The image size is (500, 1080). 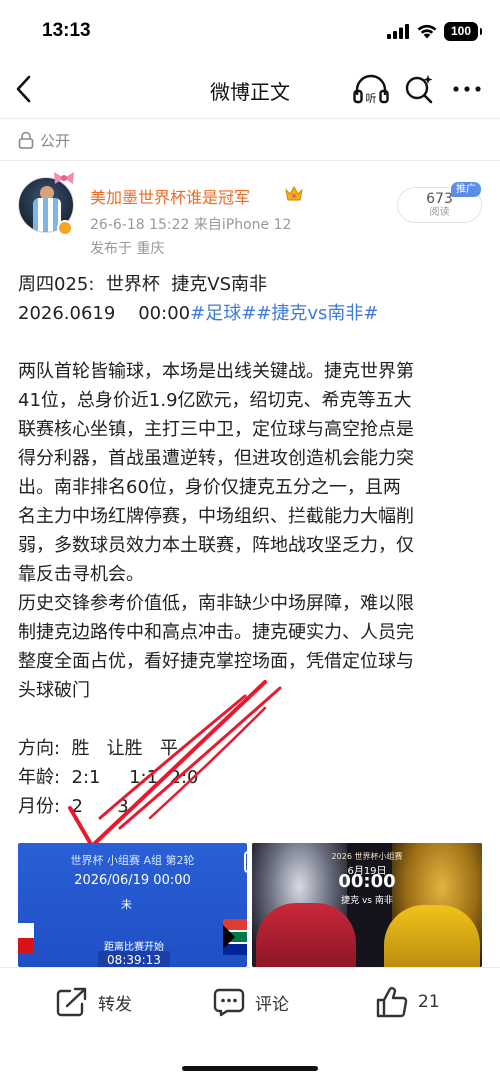 What do you see at coordinates (250, 1023) in the screenshot?
I see `bottom-action-bar: 转发 评论 21` at bounding box center [250, 1023].